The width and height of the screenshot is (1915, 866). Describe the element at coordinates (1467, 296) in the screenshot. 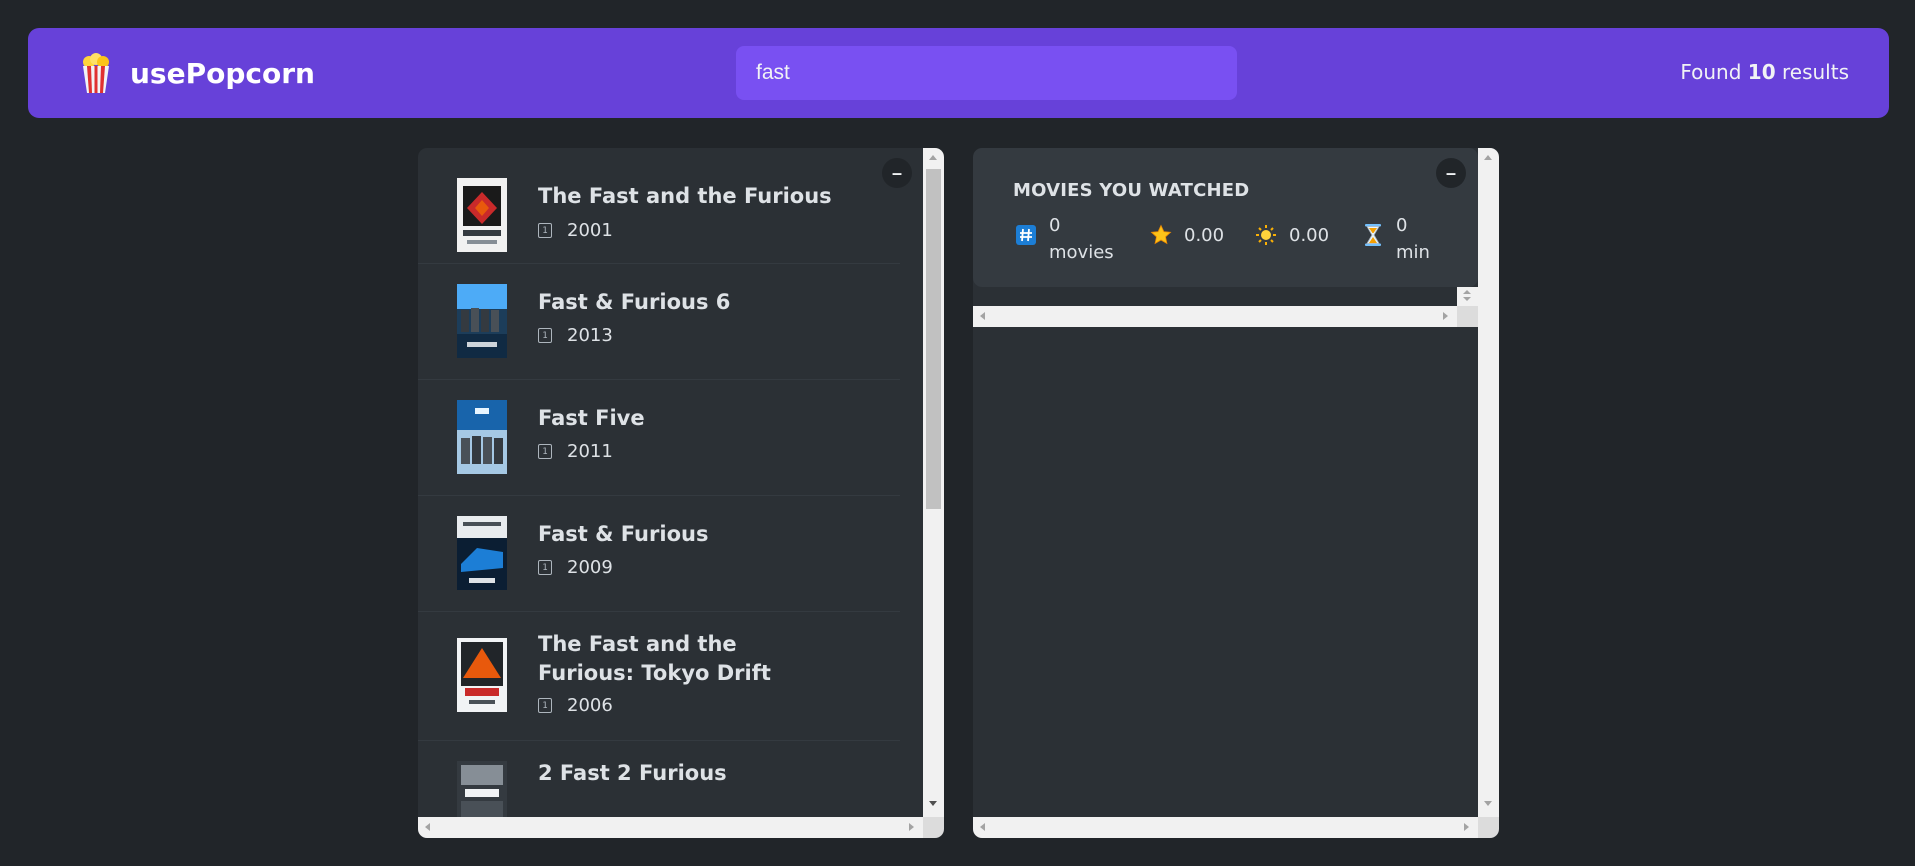

I see `summary-vertical-scrollbar` at that location.